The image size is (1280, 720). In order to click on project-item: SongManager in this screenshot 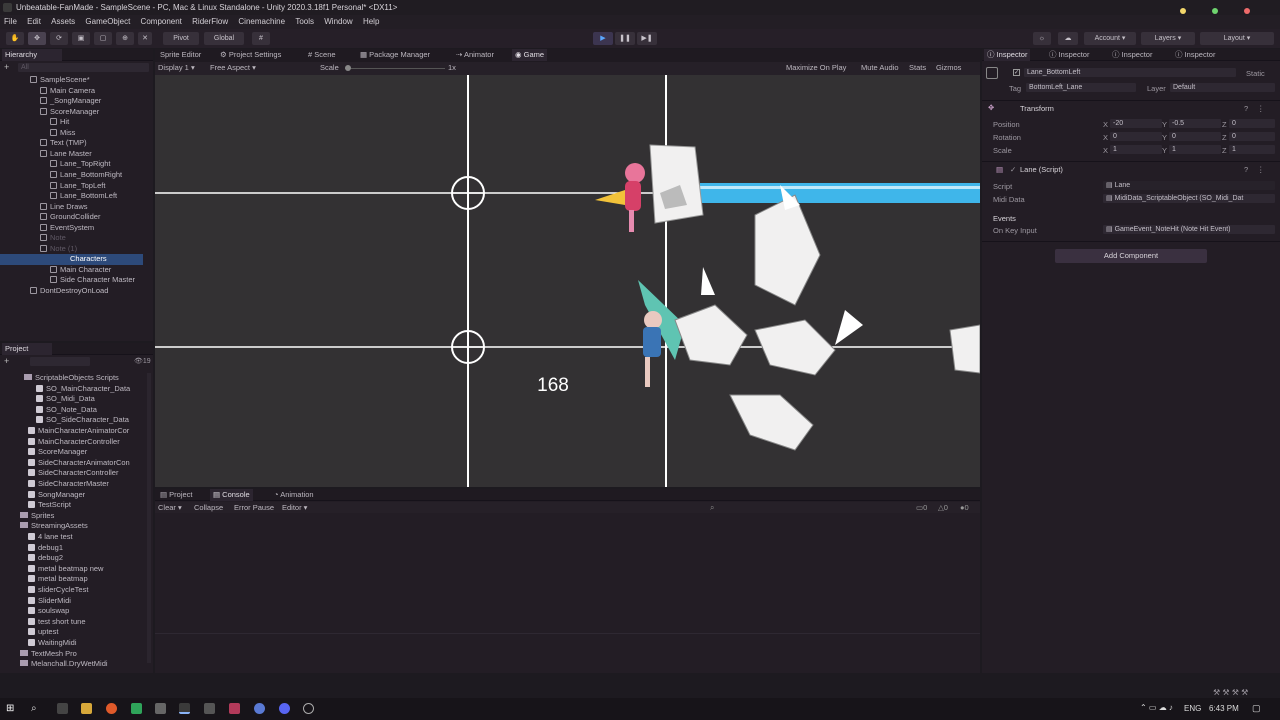, I will do `click(56, 495)`.